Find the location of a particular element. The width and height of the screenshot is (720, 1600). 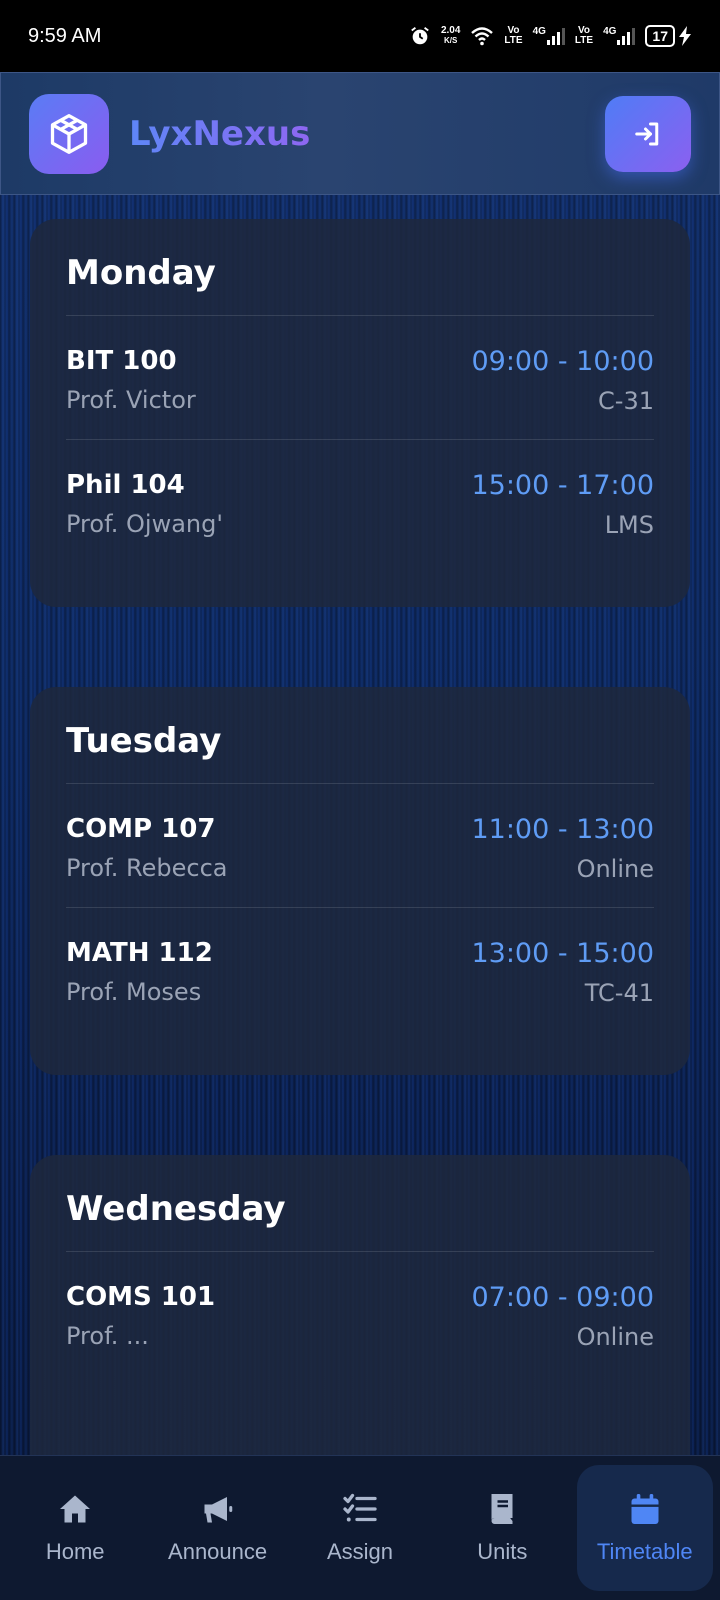

app-logo is located at coordinates (69, 133).